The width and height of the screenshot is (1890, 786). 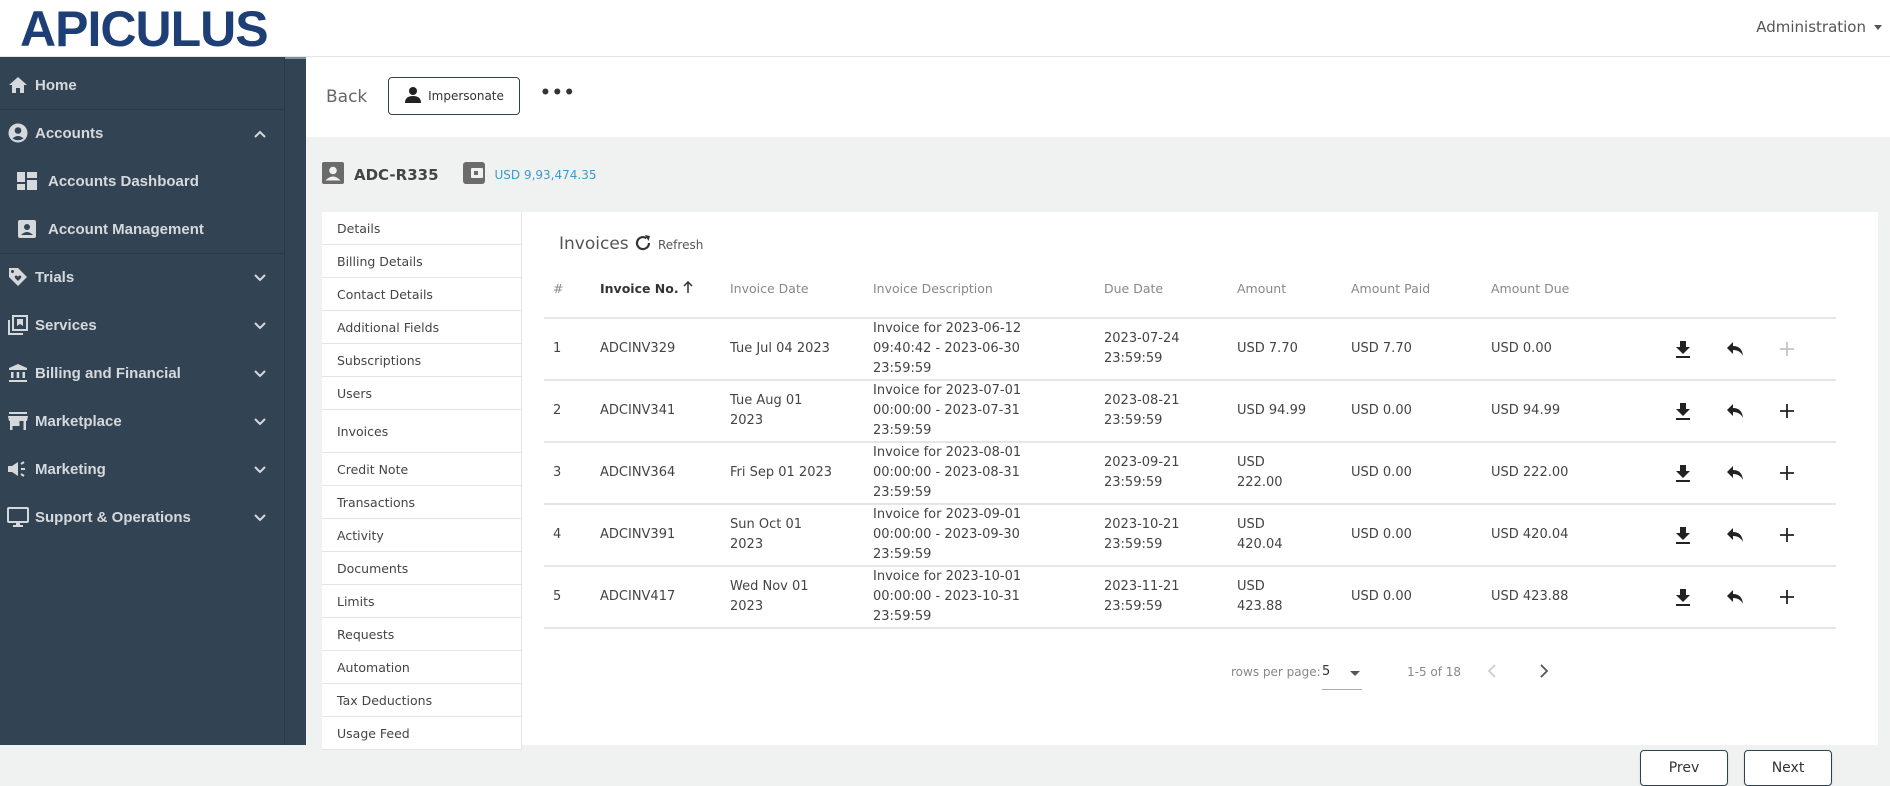 What do you see at coordinates (113, 517) in the screenshot?
I see `sidebar-item-label: Support & Operations` at bounding box center [113, 517].